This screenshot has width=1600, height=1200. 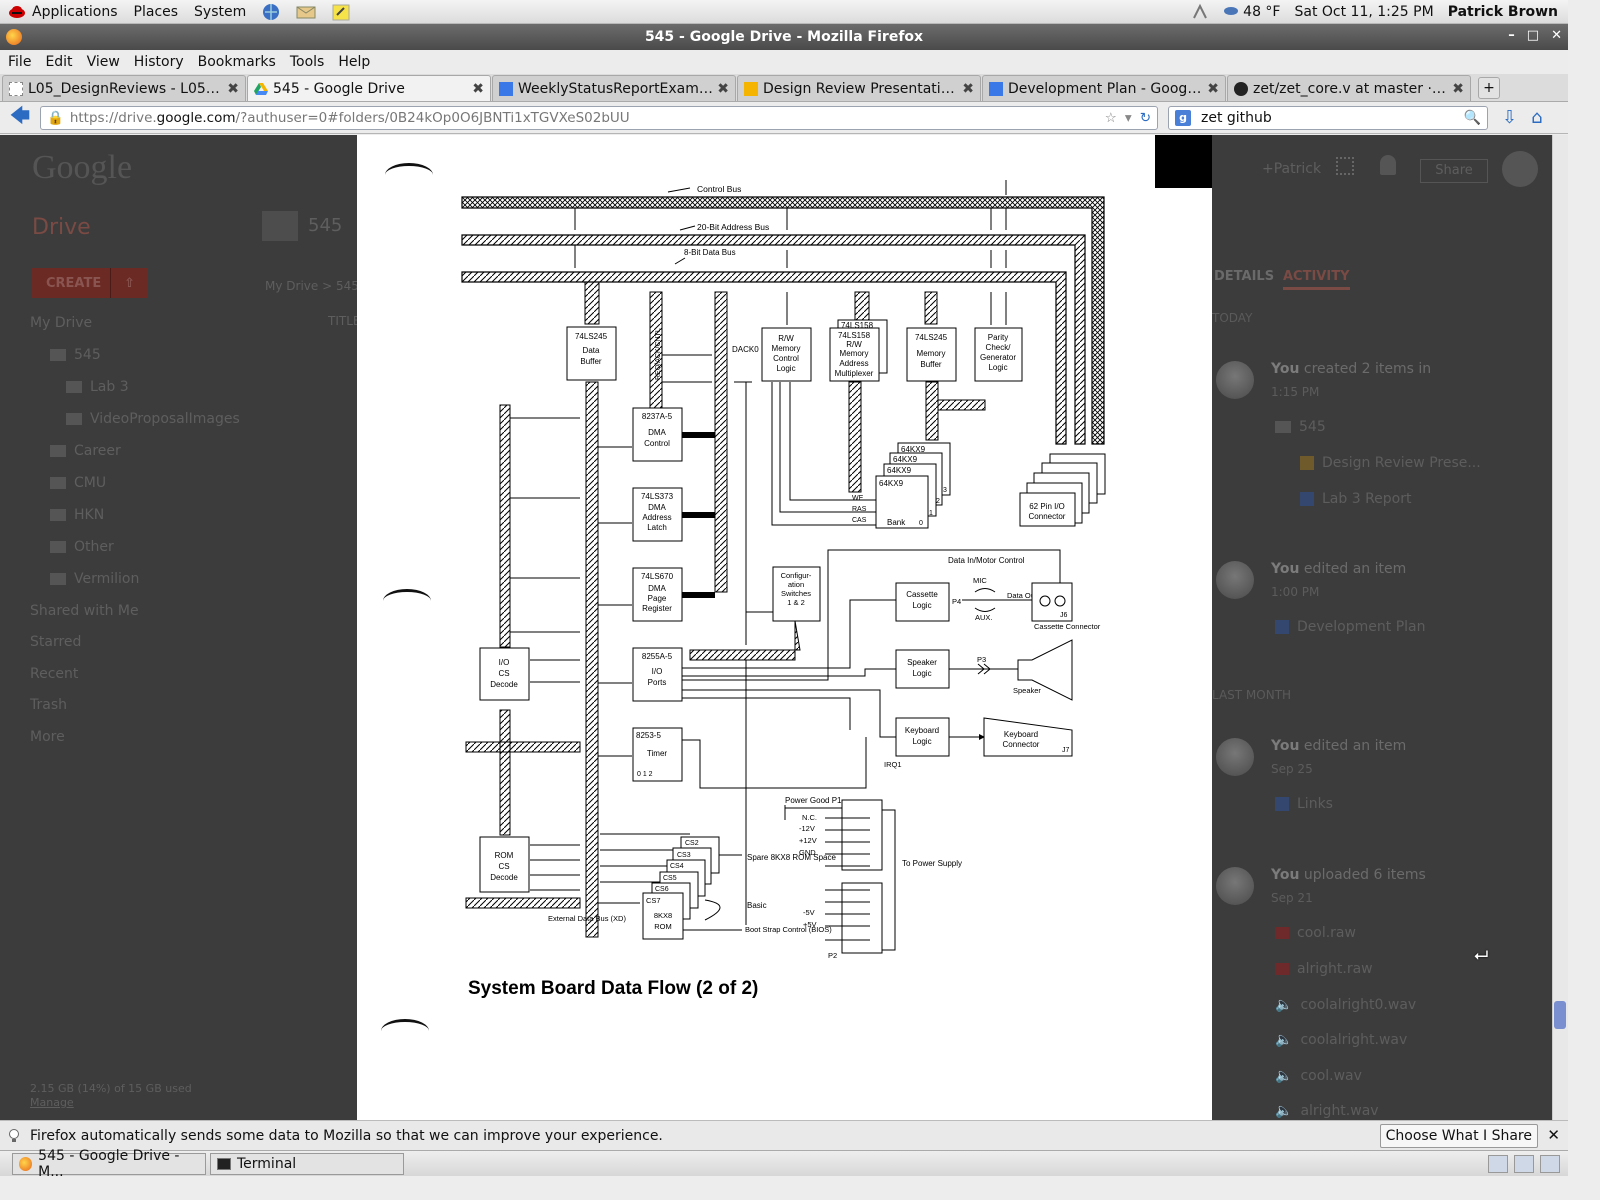 What do you see at coordinates (1509, 117) in the screenshot?
I see `download-icon: ⇩` at bounding box center [1509, 117].